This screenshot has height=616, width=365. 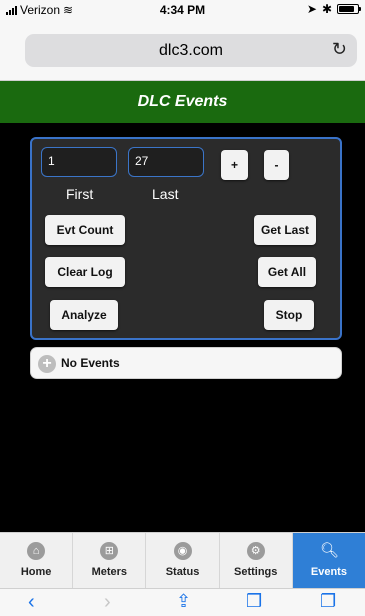 What do you see at coordinates (276, 165) in the screenshot?
I see `decrement-button: -` at bounding box center [276, 165].